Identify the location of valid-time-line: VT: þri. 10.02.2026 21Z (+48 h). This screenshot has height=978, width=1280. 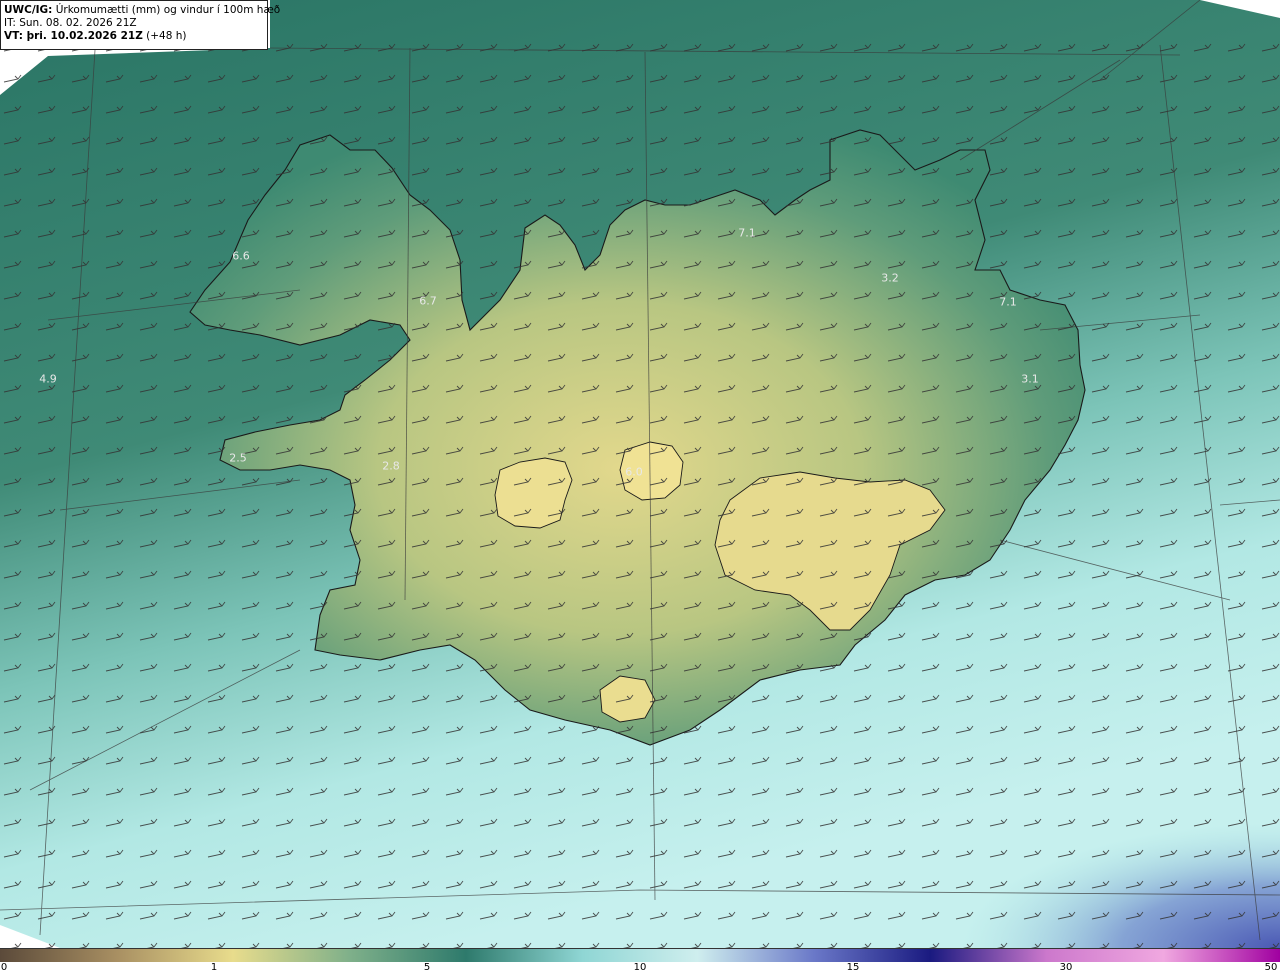
(134, 36).